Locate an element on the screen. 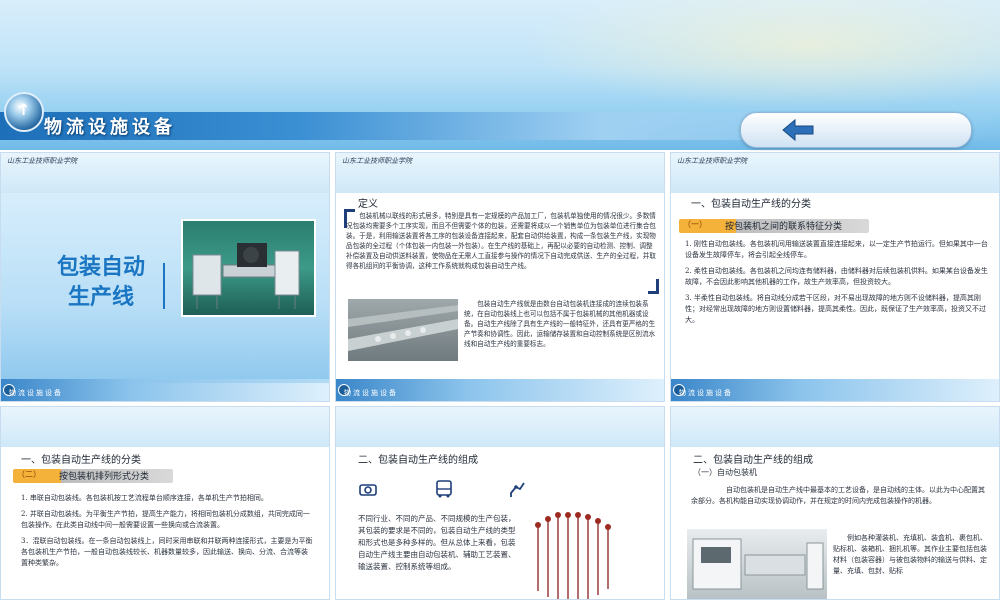  subsection-title: 按包装机之间的联系特征分类 is located at coordinates (784, 227).